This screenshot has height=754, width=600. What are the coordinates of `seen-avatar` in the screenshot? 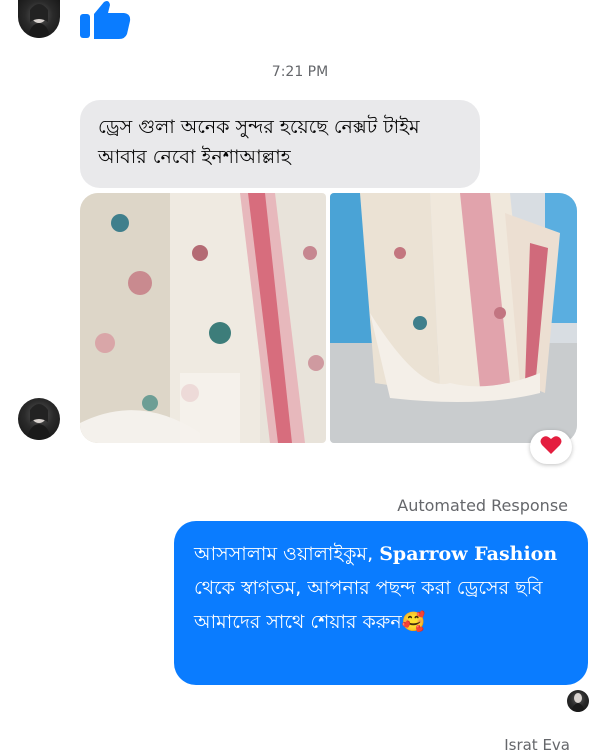 It's located at (578, 701).